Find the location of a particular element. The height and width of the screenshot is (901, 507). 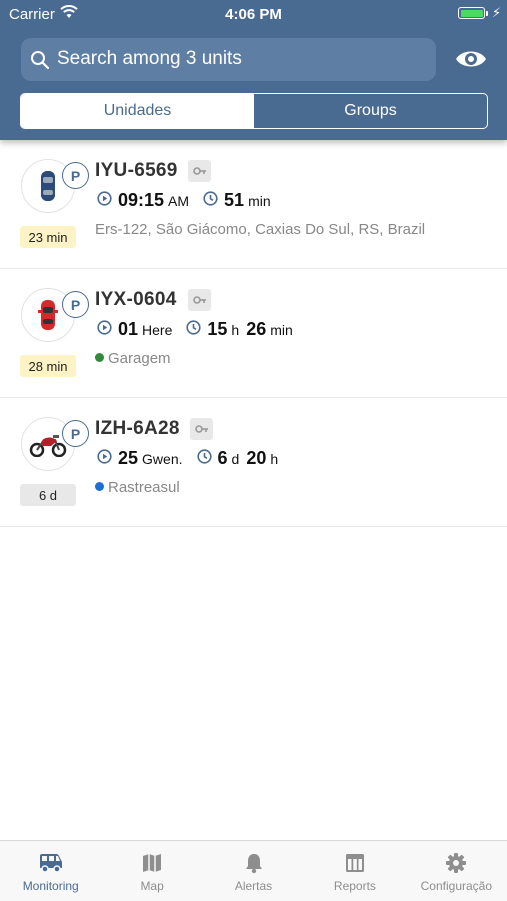

tab-label: Configuração is located at coordinates (456, 886).